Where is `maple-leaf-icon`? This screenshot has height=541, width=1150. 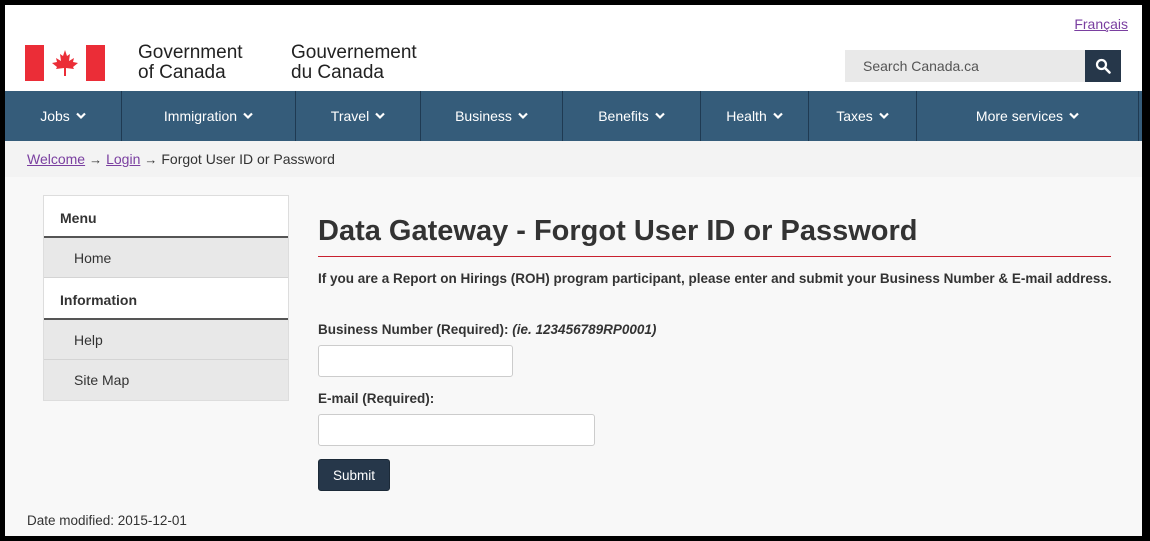
maple-leaf-icon is located at coordinates (65, 63).